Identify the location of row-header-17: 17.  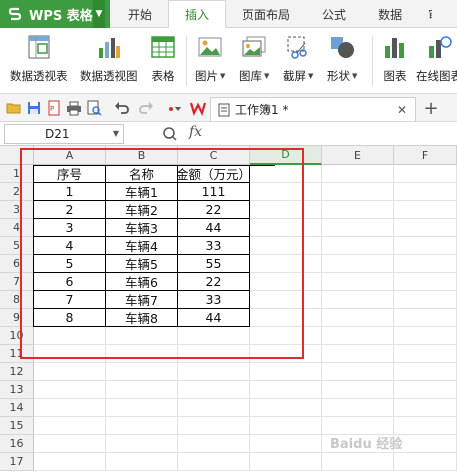
(17, 462).